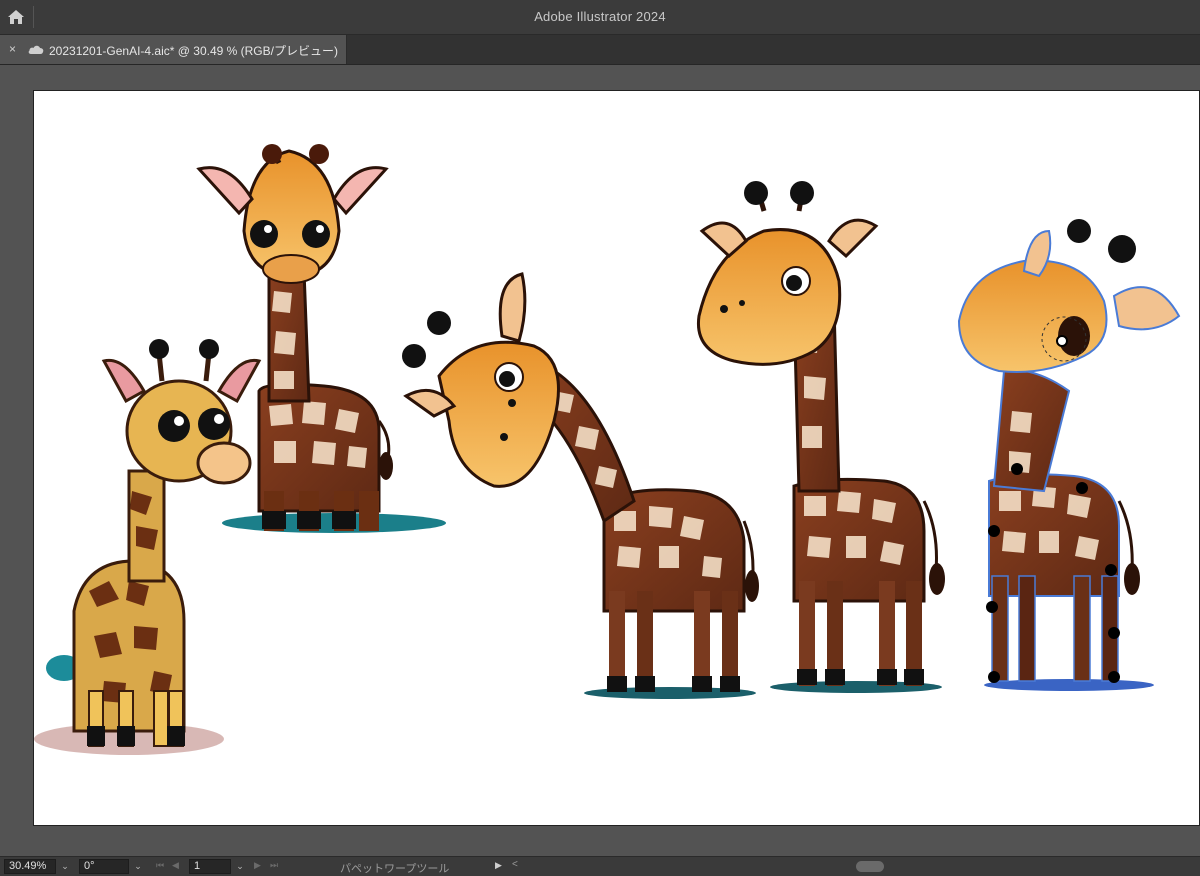  Describe the element at coordinates (600, 866) in the screenshot. I see `status-bar: 30.49% ⌄ 0° ⌄ ⏮ ◀ 1 ⌄ ▶ ⏭ パペットワープツール ▶ <` at that location.